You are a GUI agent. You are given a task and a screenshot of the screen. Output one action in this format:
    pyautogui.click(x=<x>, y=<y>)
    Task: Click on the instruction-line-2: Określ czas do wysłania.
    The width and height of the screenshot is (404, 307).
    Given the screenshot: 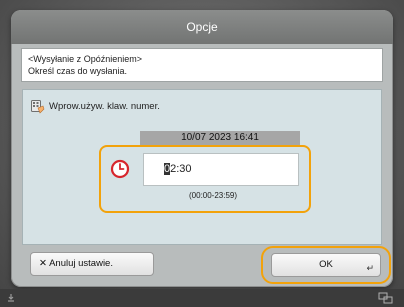 What is the action you would take?
    pyautogui.click(x=78, y=71)
    